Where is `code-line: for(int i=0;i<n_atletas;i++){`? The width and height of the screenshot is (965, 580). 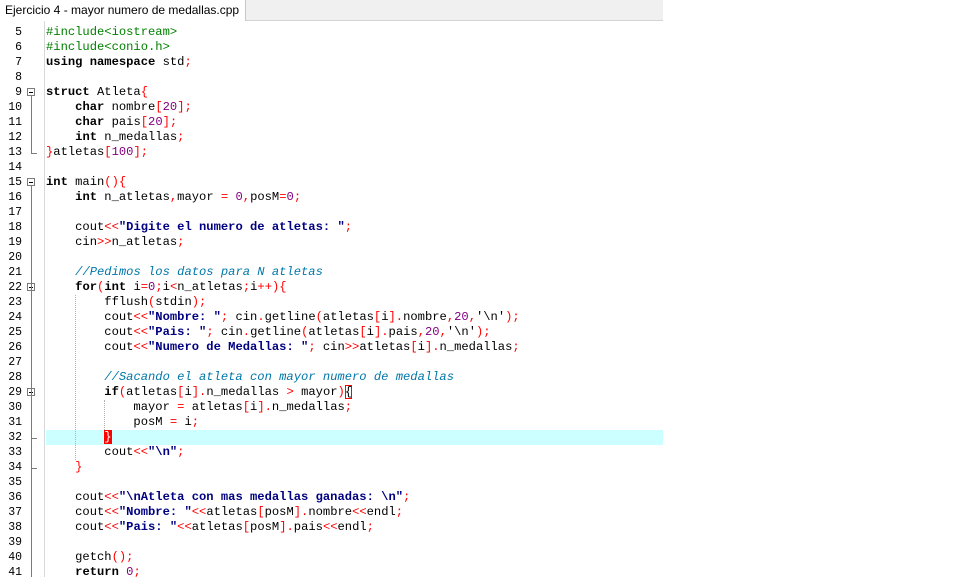
code-line: for(int i=0;i<n_atletas;i++){ is located at coordinates (354, 287).